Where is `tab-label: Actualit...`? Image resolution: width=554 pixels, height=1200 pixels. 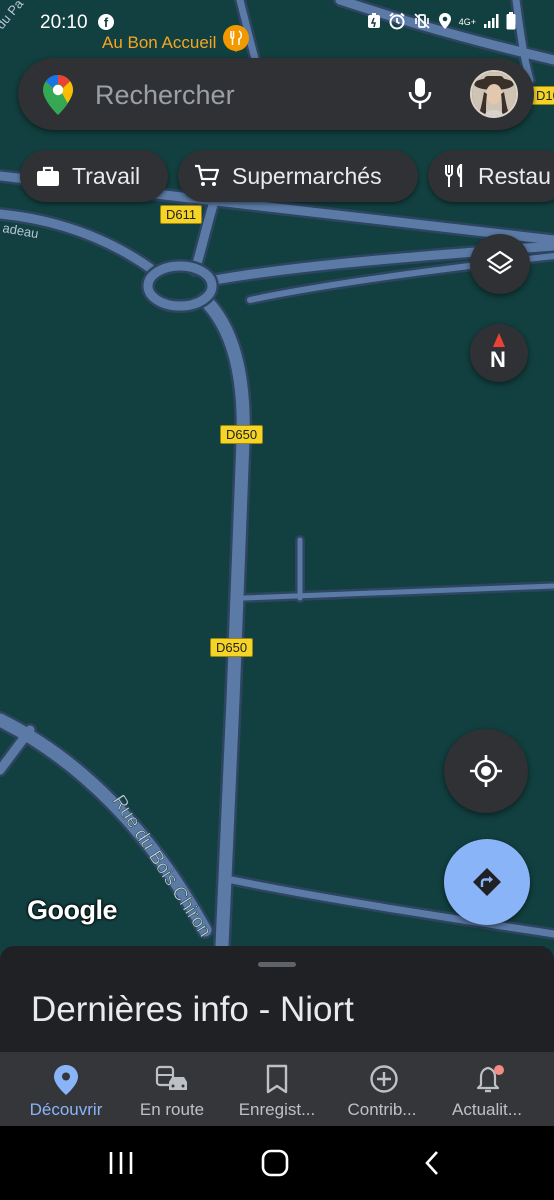 tab-label: Actualit... is located at coordinates (487, 1109).